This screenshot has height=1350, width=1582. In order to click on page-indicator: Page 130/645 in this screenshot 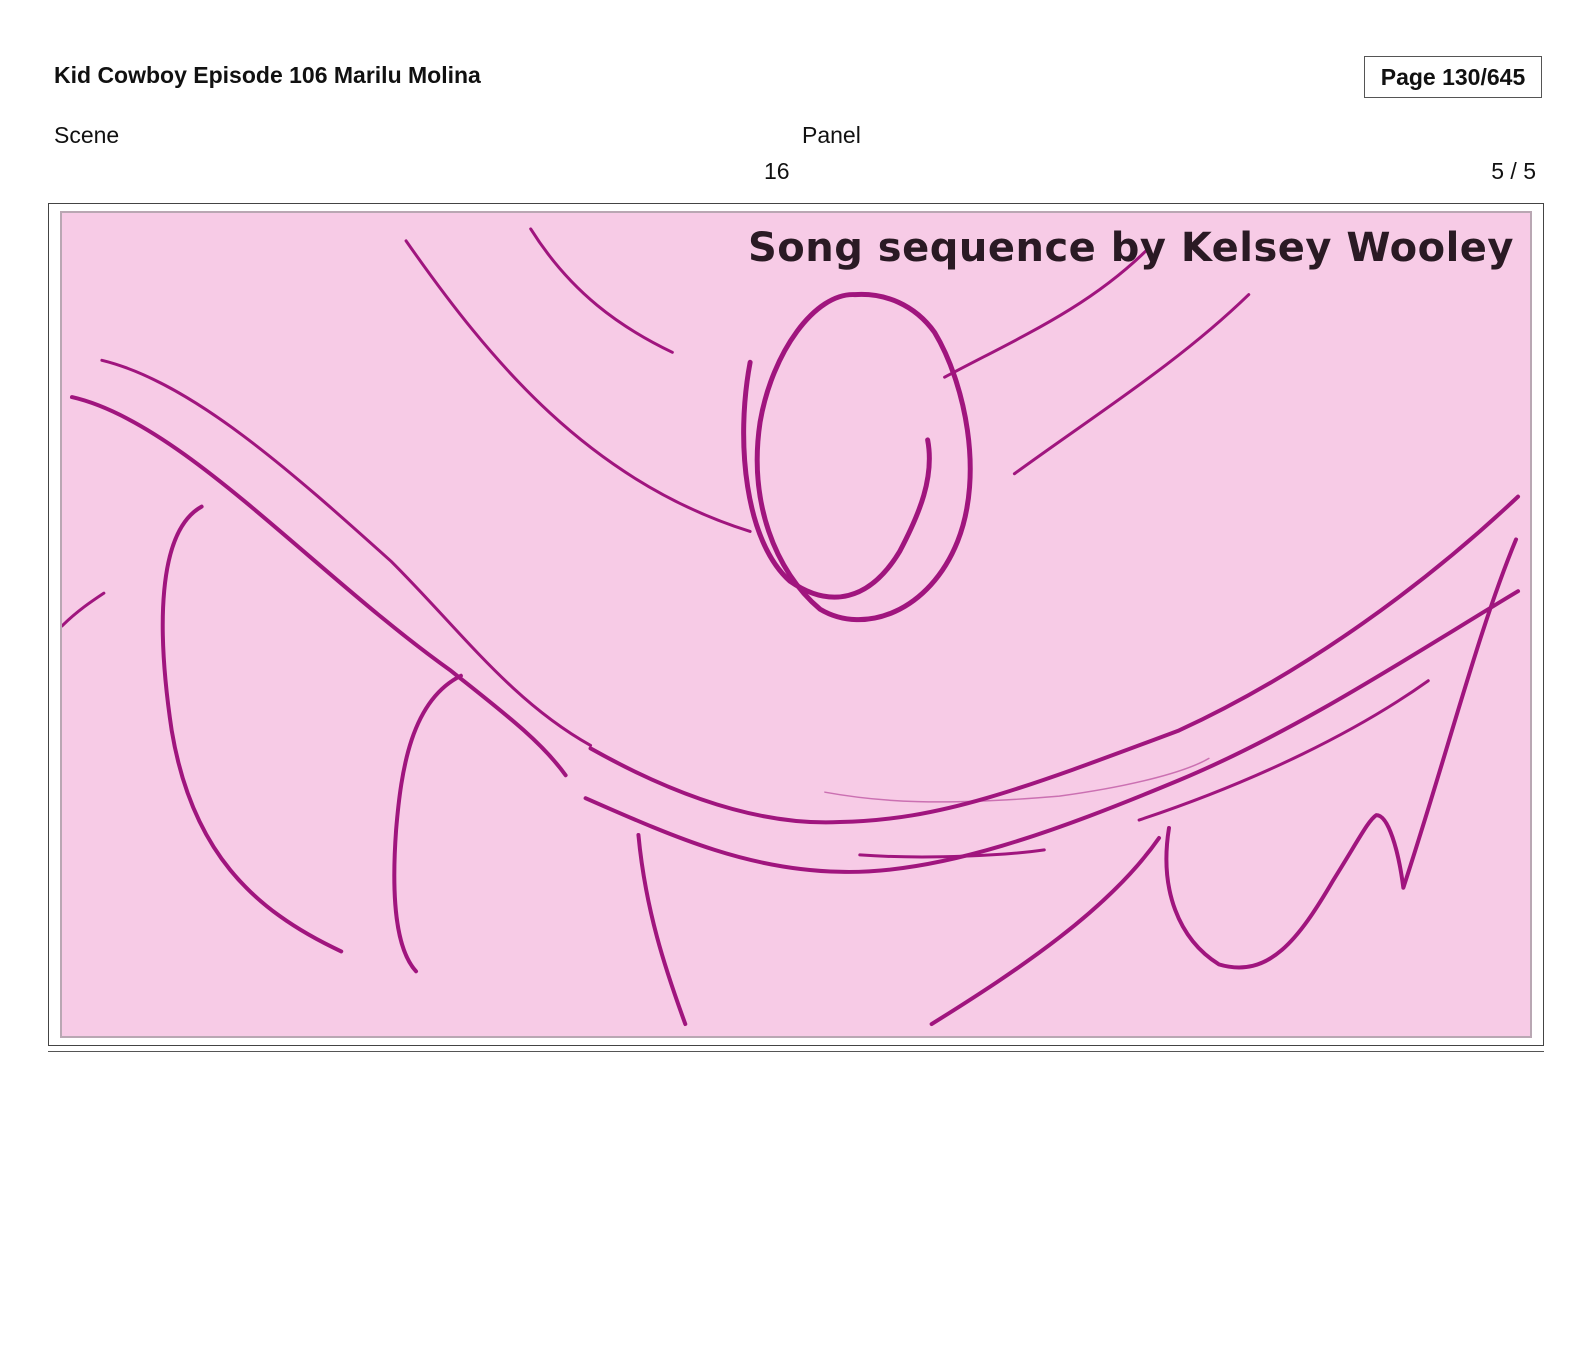, I will do `click(1453, 77)`.